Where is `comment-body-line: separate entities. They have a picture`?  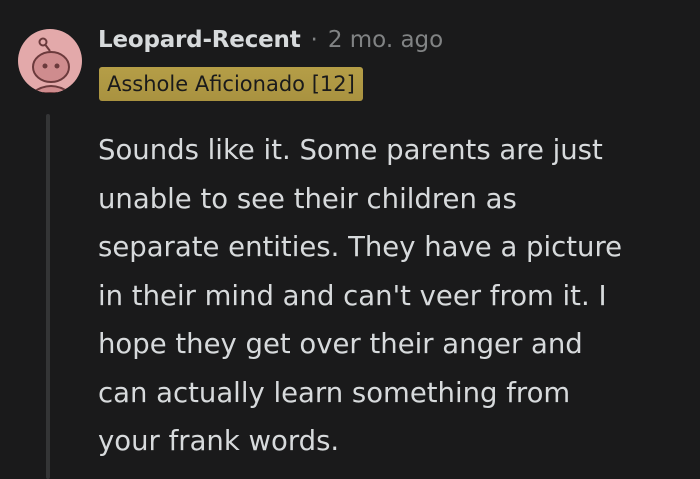 comment-body-line: separate entities. They have a picture is located at coordinates (360, 247).